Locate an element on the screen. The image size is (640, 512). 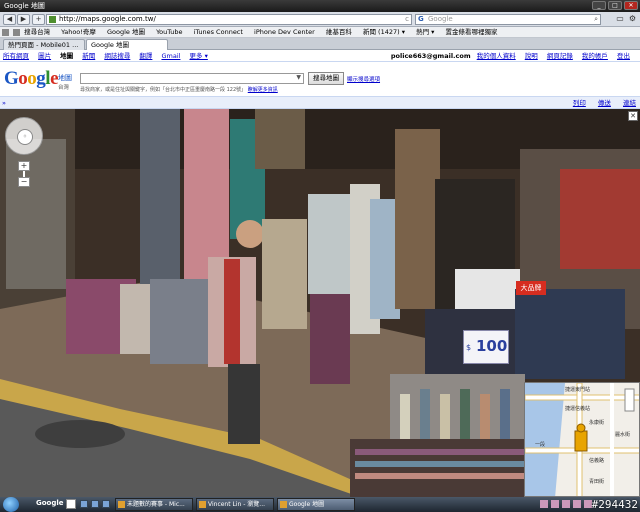
close-street-view-button: ✕ is located at coordinates (633, 116).